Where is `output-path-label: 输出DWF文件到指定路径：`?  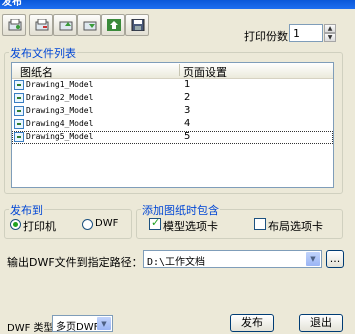
output-path-label: 输出DWF文件到指定路径： is located at coordinates (75, 262).